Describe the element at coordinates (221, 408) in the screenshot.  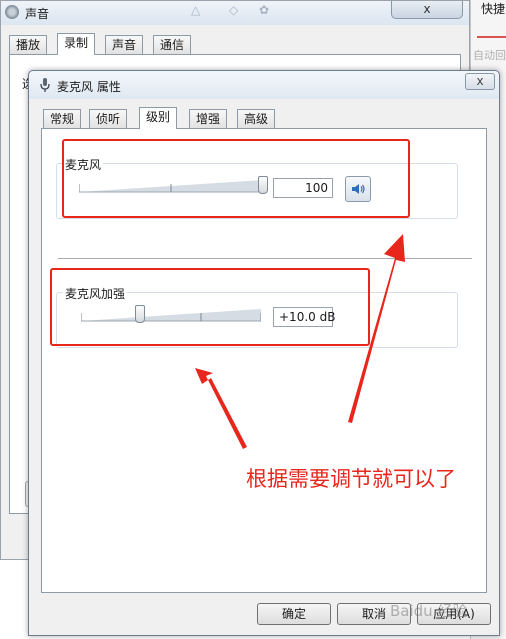
I see `arrow-up-left` at that location.